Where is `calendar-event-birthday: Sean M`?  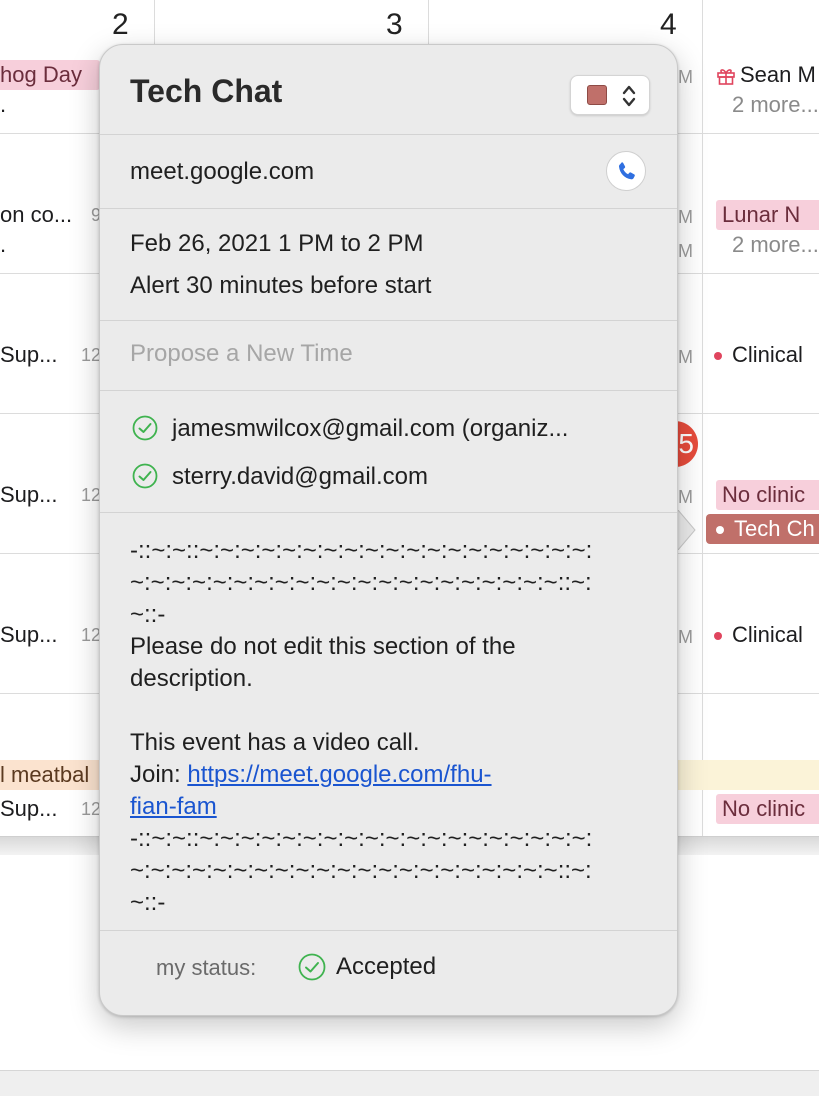 calendar-event-birthday: Sean M is located at coordinates (766, 75).